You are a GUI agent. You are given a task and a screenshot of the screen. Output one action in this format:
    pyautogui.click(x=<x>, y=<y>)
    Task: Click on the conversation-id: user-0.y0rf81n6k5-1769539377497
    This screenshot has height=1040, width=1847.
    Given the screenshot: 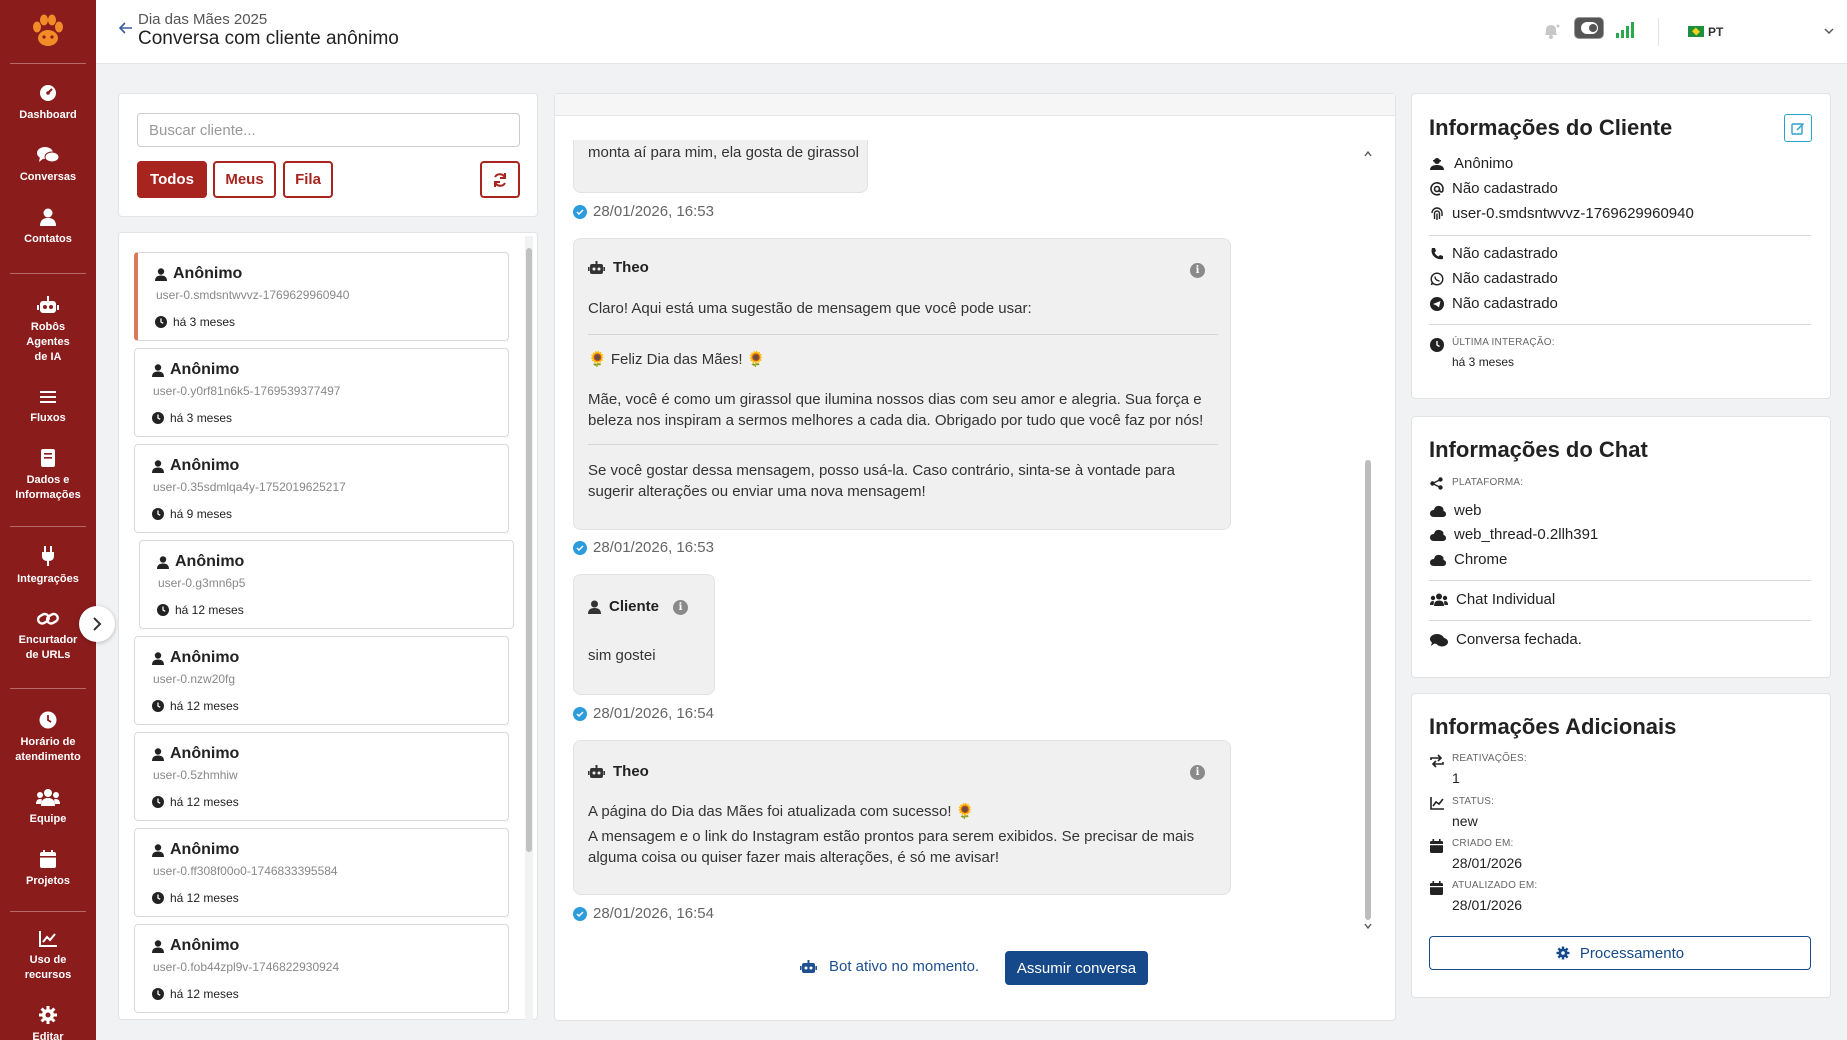 What is the action you would take?
    pyautogui.click(x=247, y=391)
    